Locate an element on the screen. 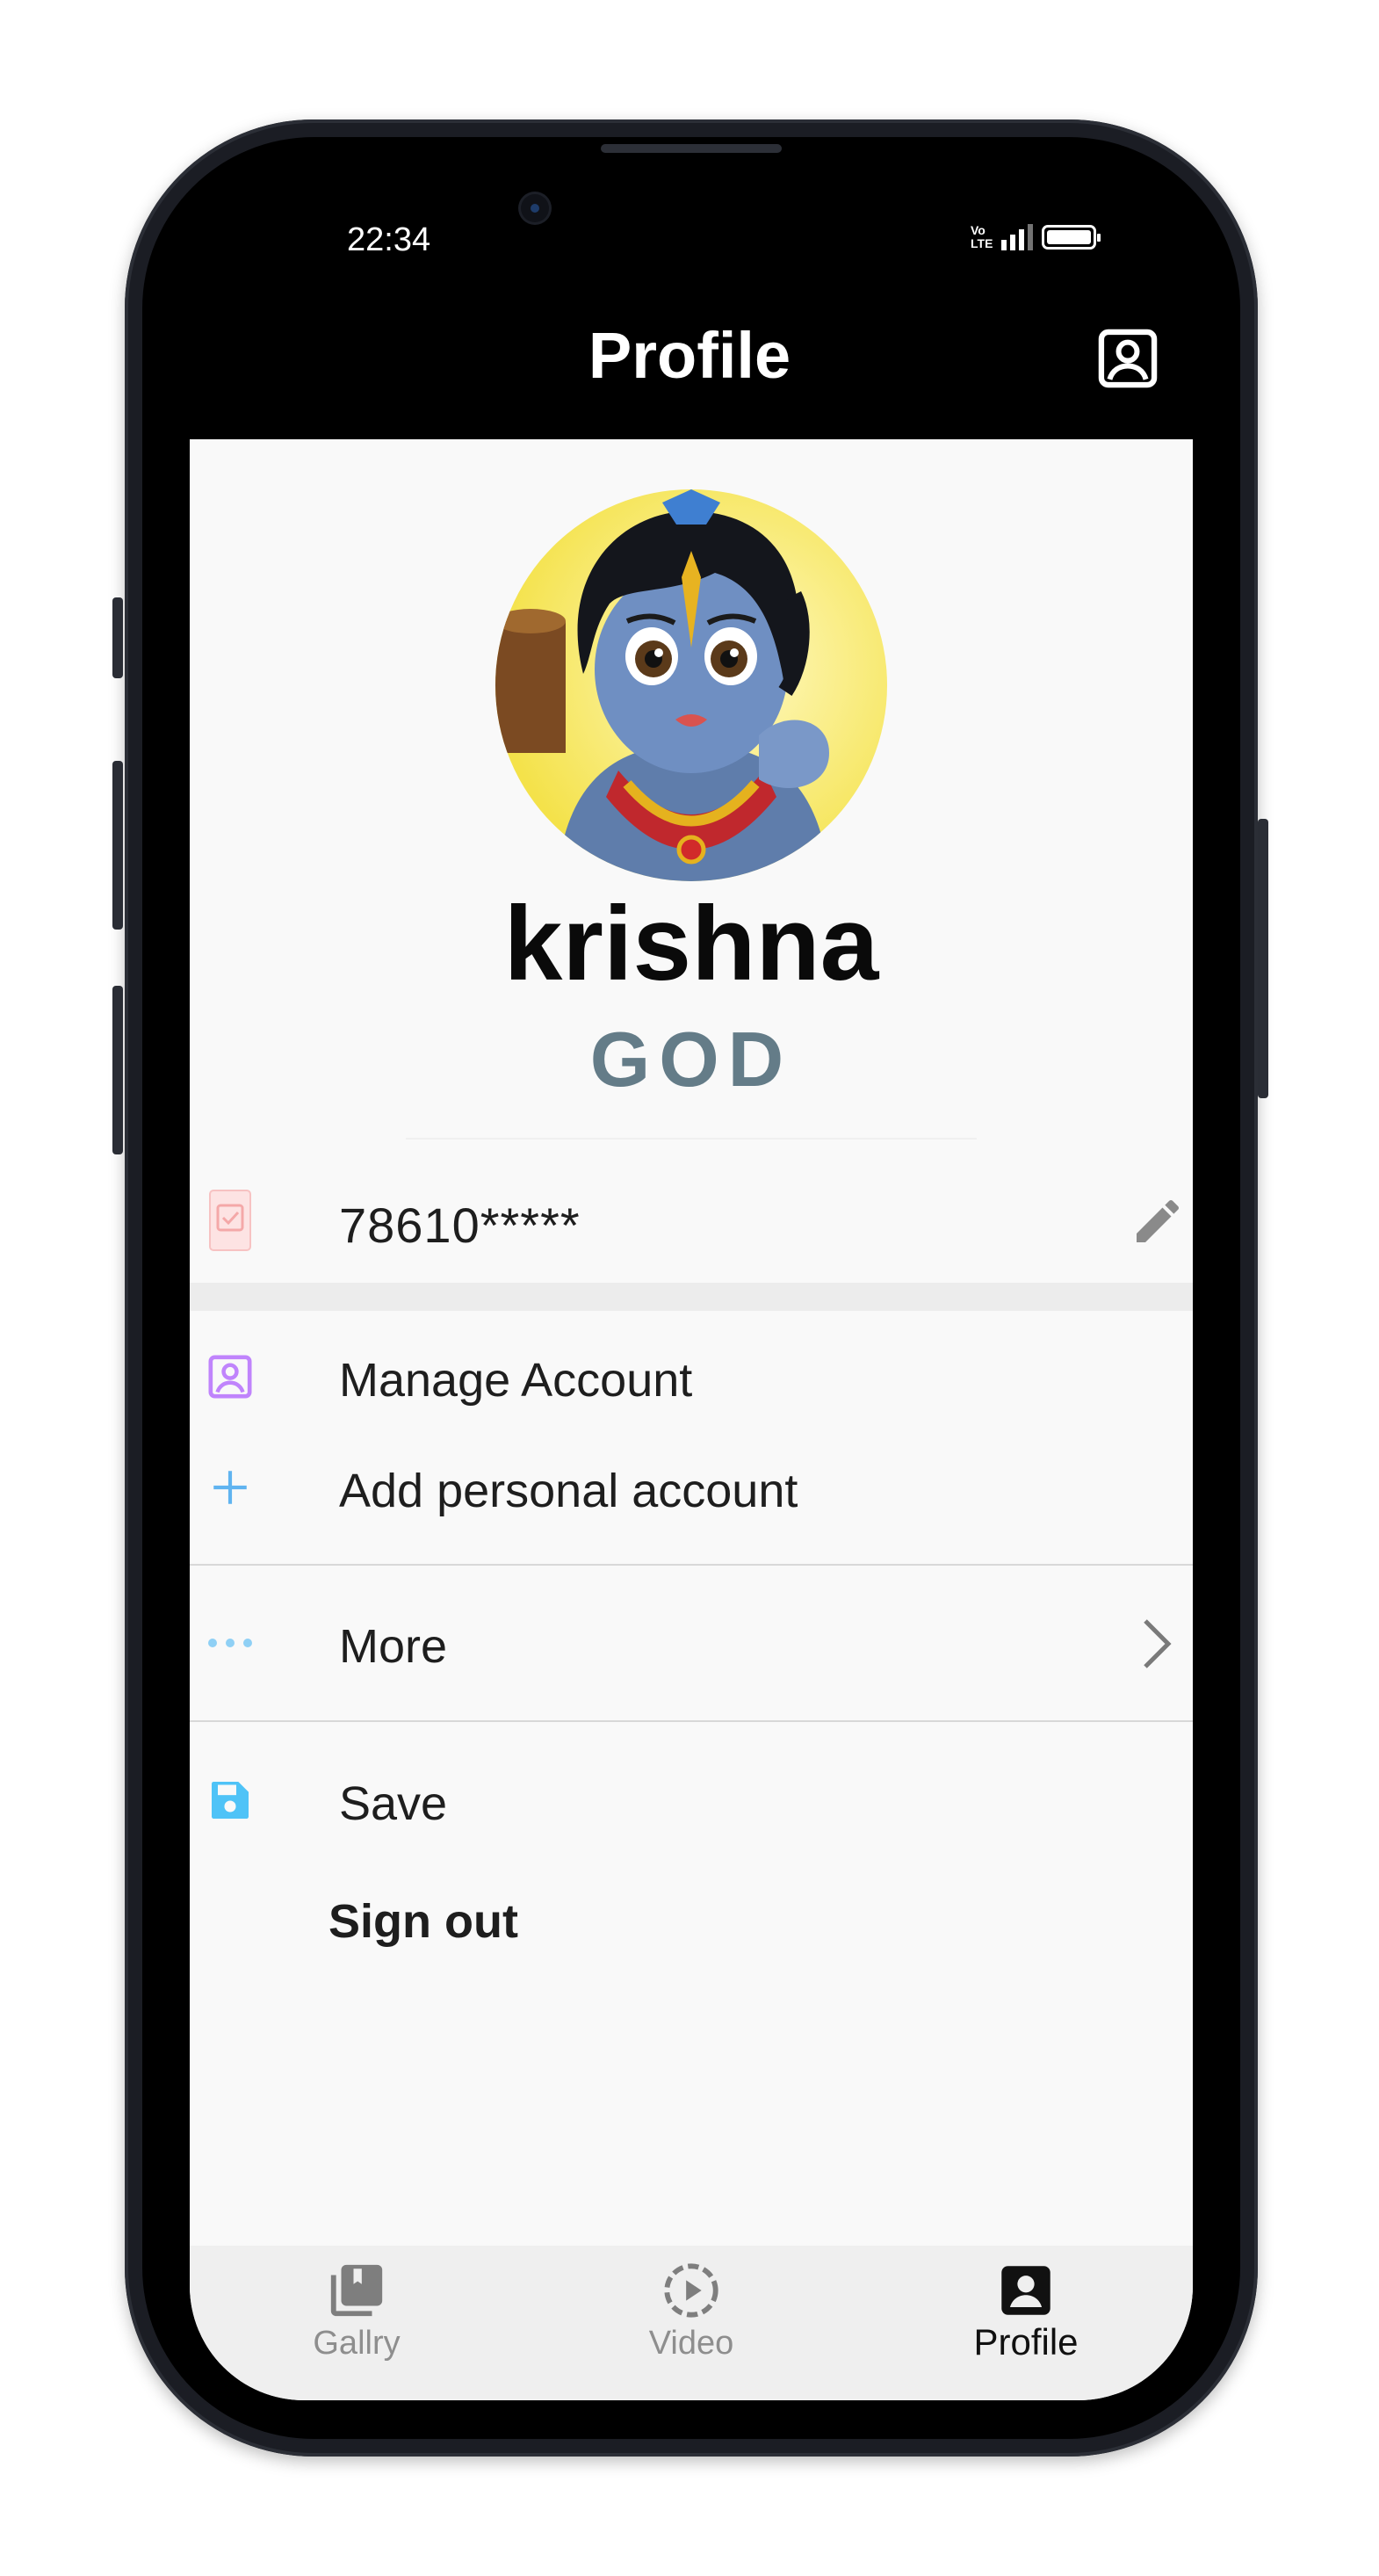 This screenshot has height=2576, width=1379. video-play-icon is located at coordinates (691, 2290).